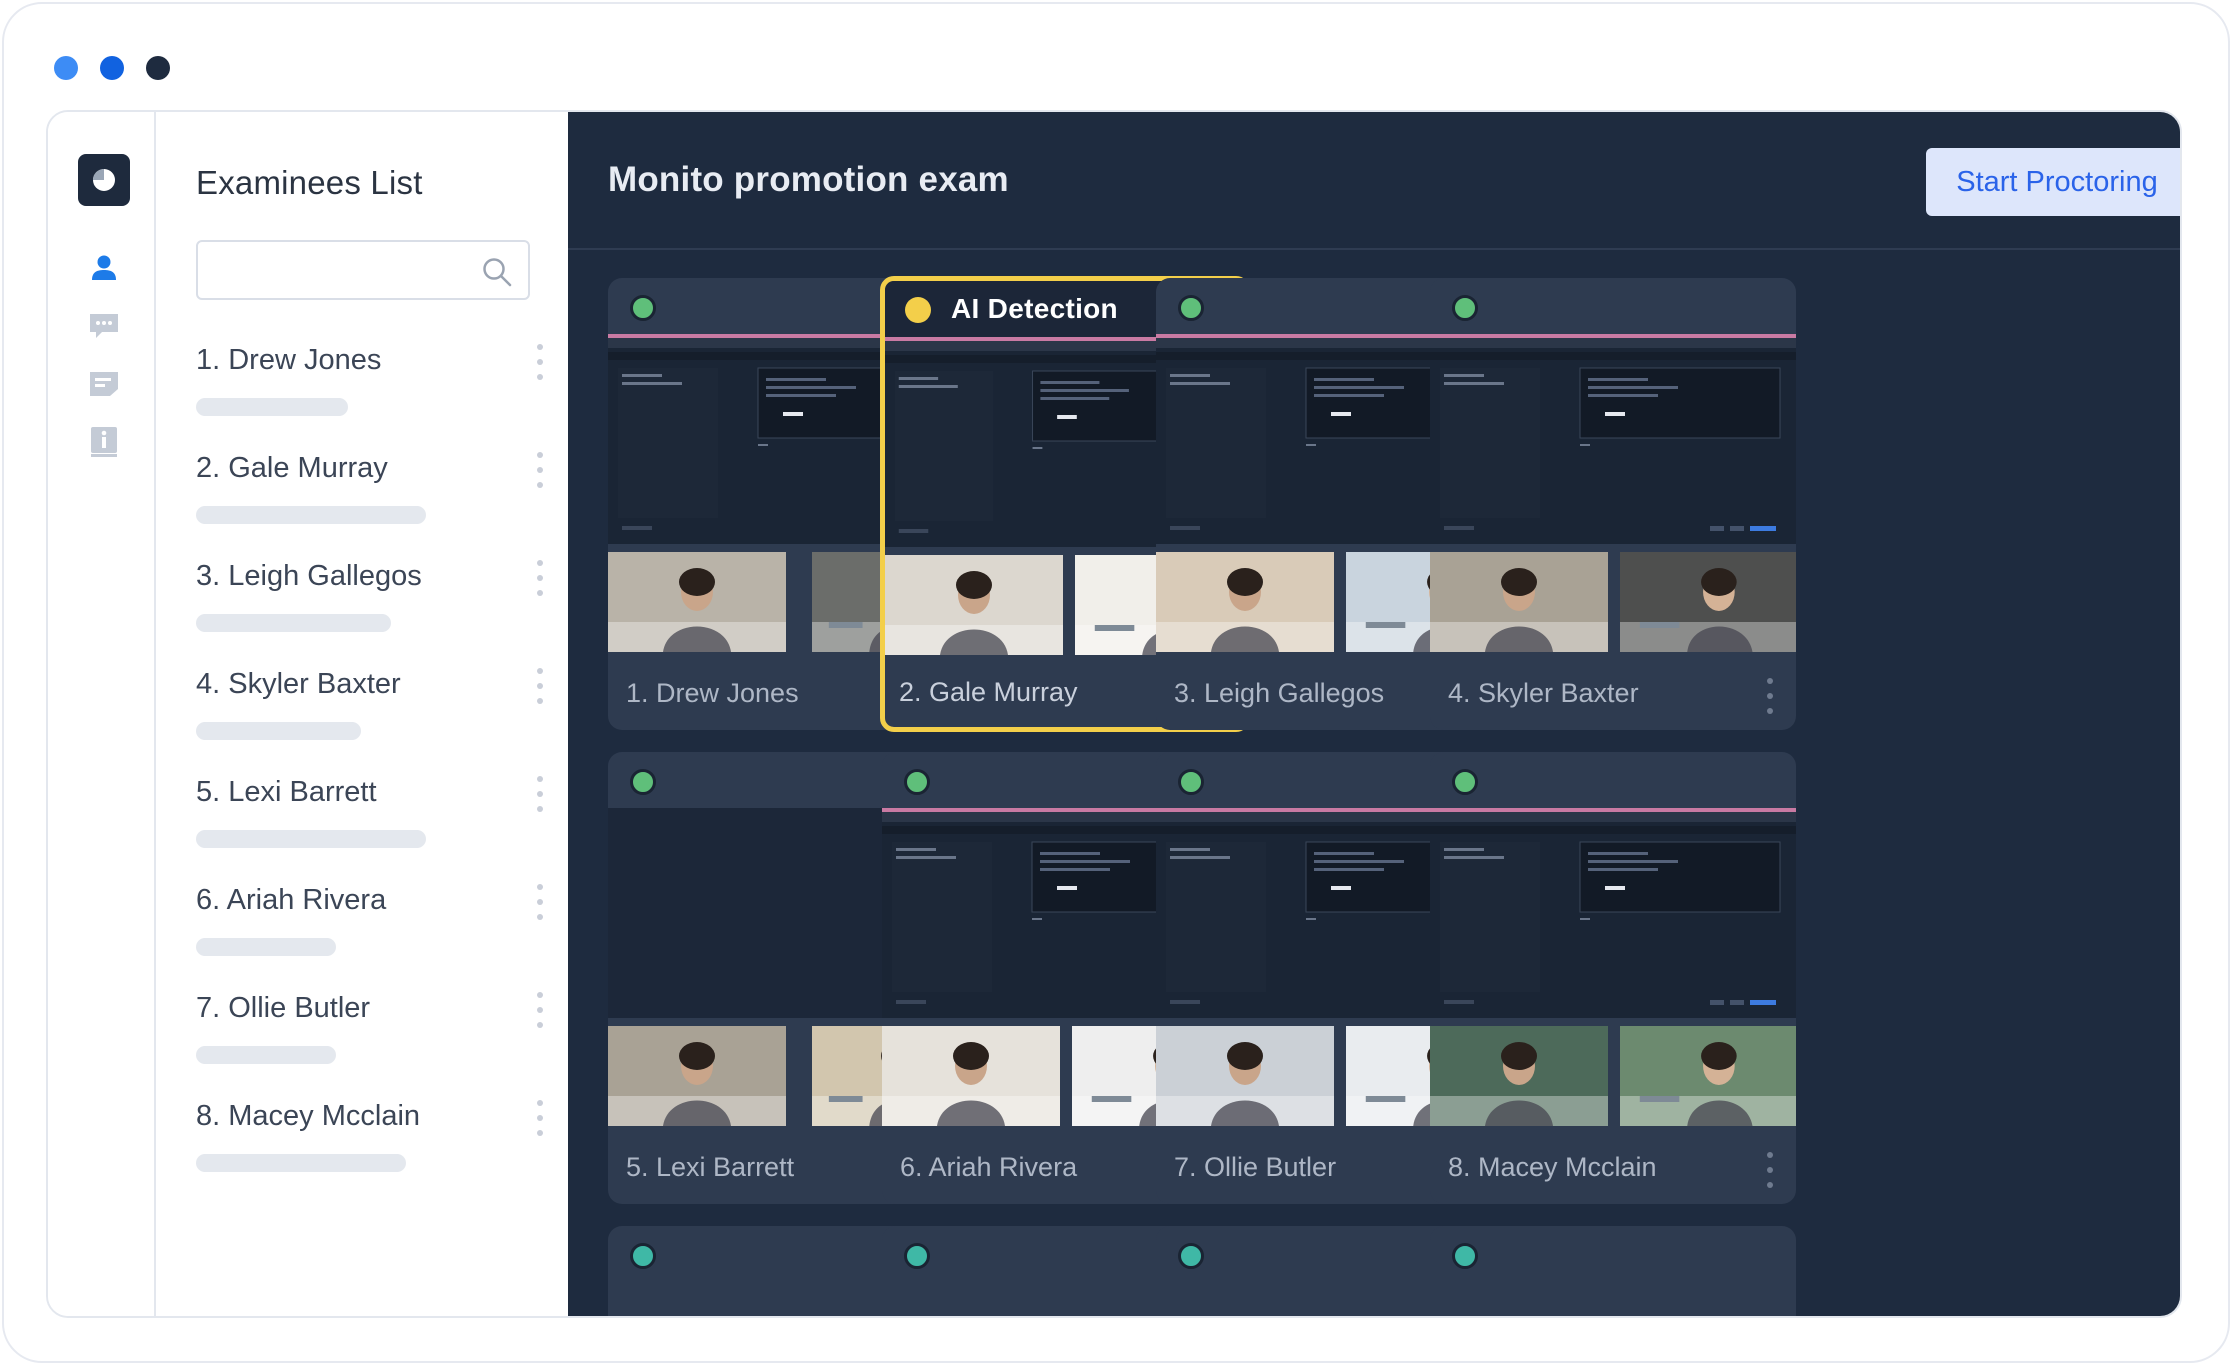  What do you see at coordinates (988, 692) in the screenshot?
I see `tile-examinee-name: 2. Gale Murray` at bounding box center [988, 692].